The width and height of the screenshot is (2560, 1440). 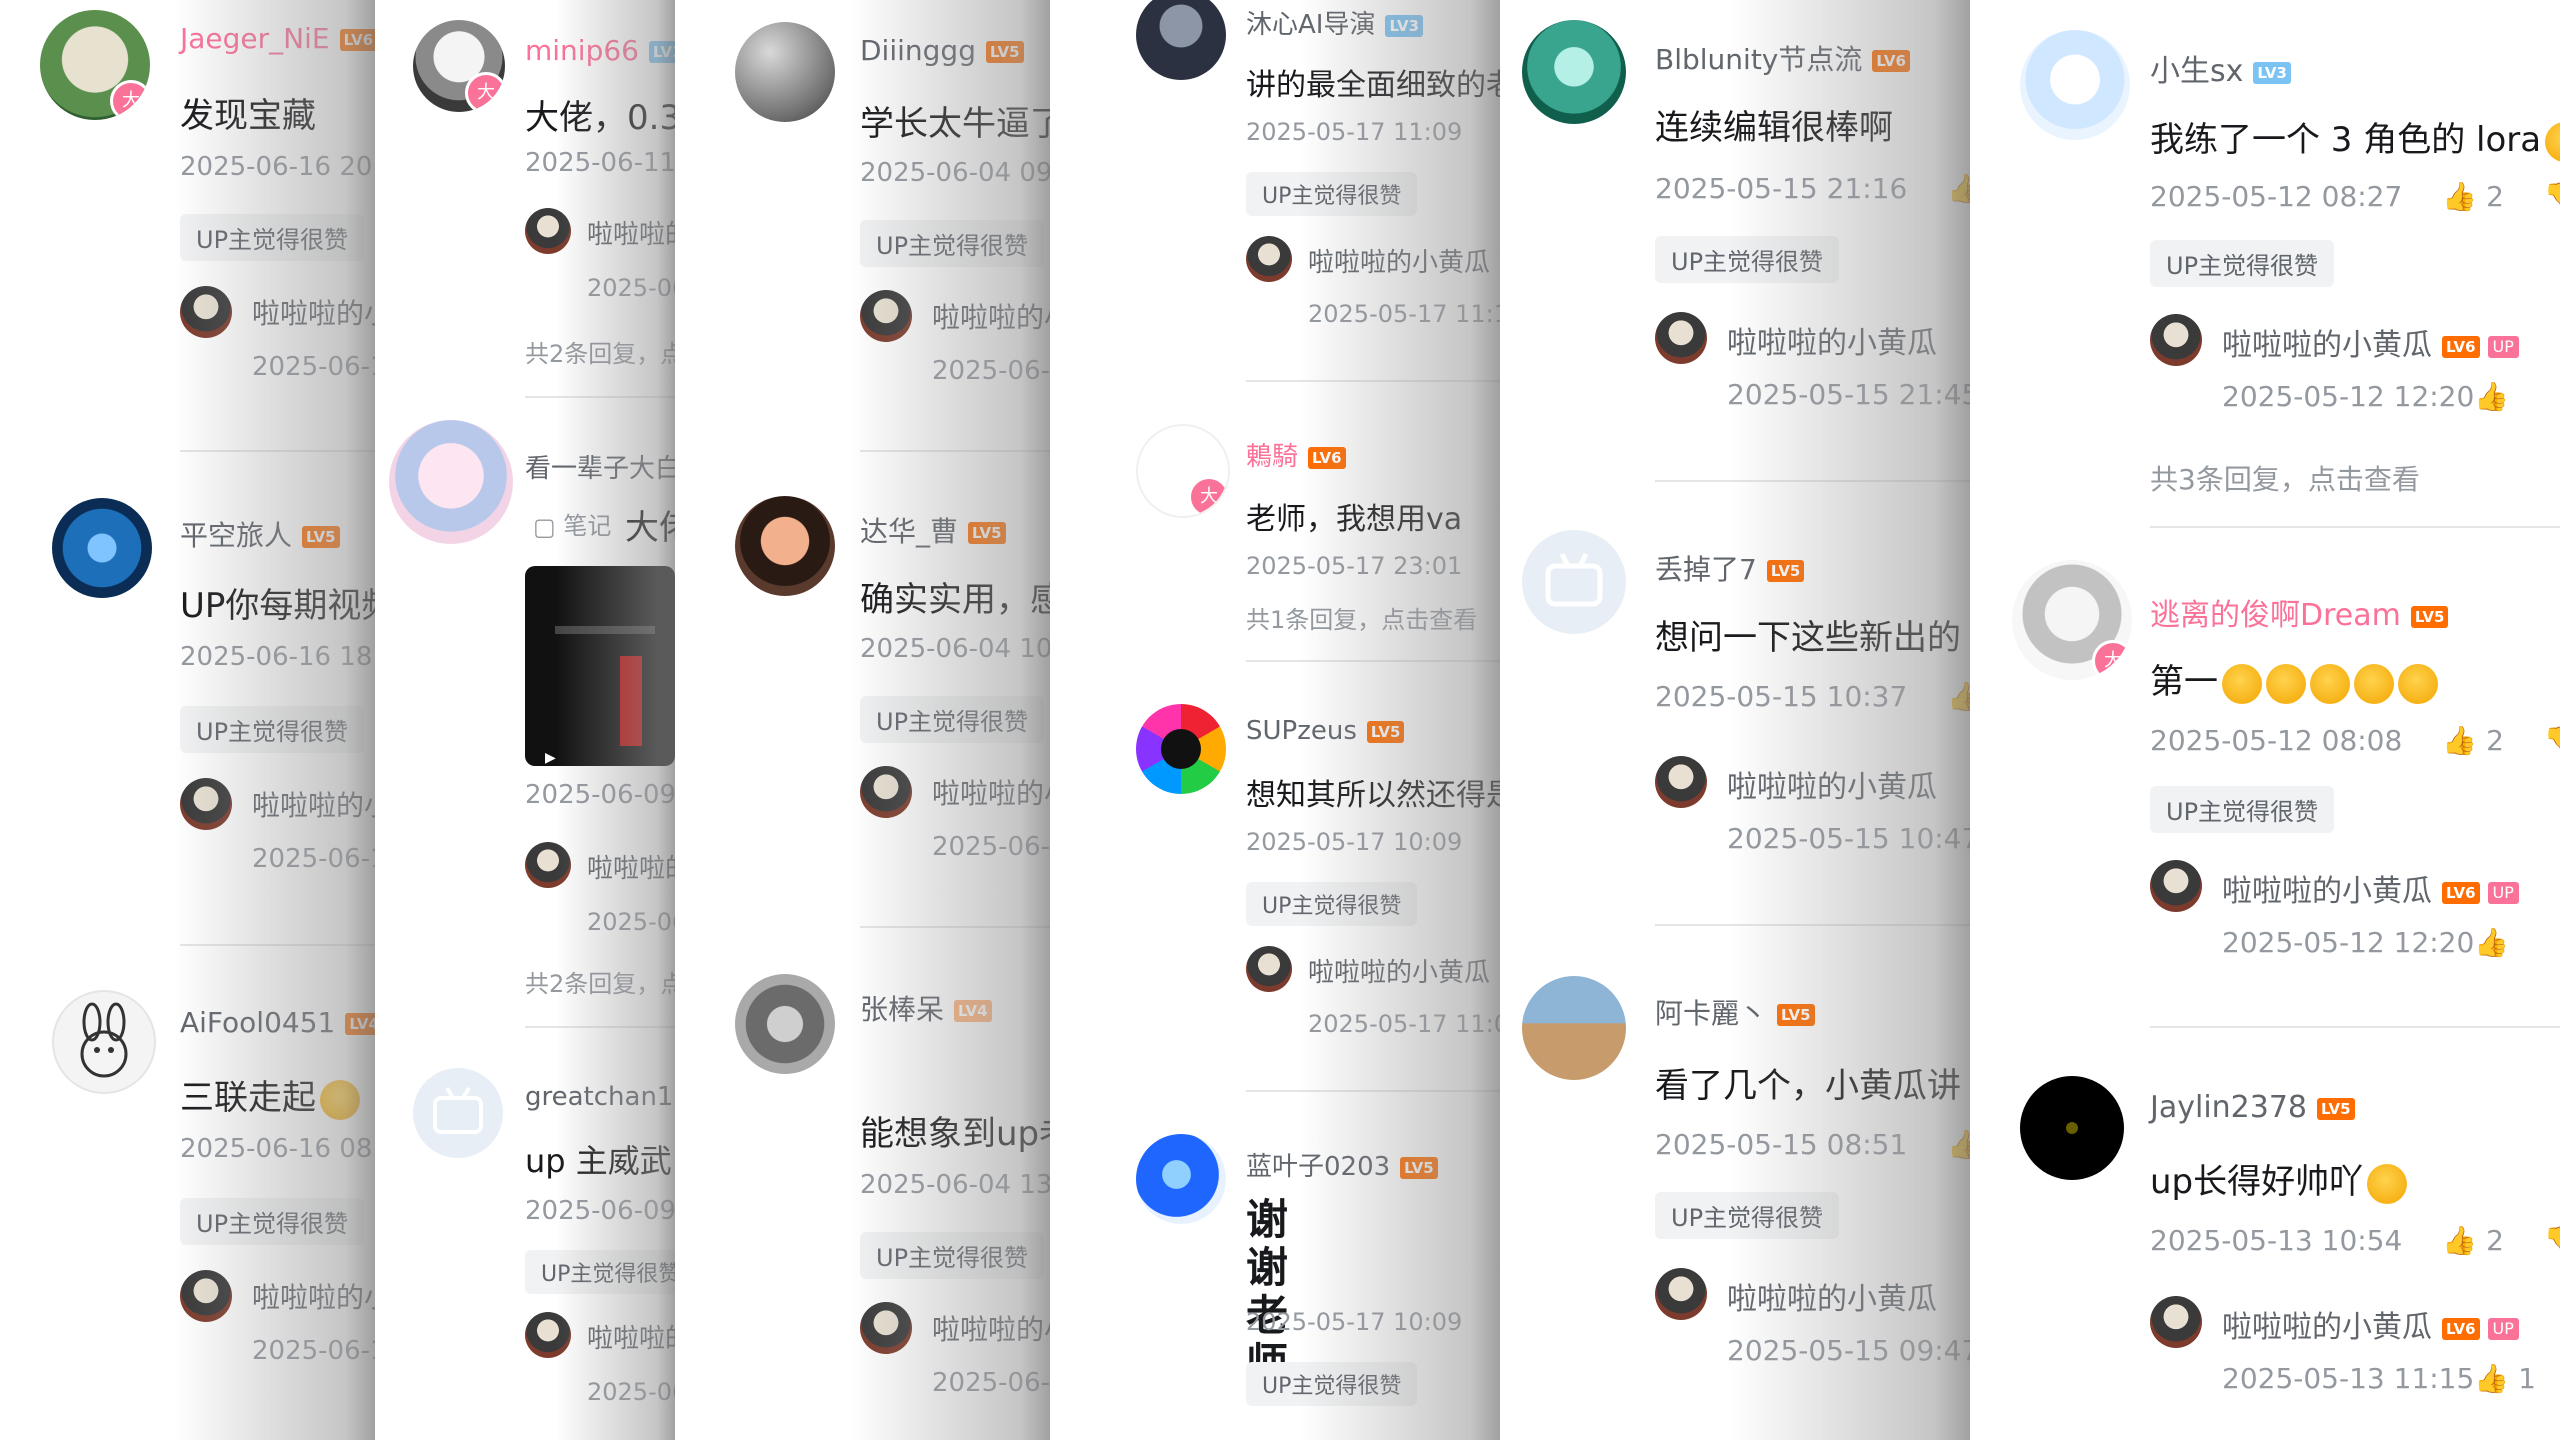 I want to click on username: 看一辈子大白, so click(x=600, y=466).